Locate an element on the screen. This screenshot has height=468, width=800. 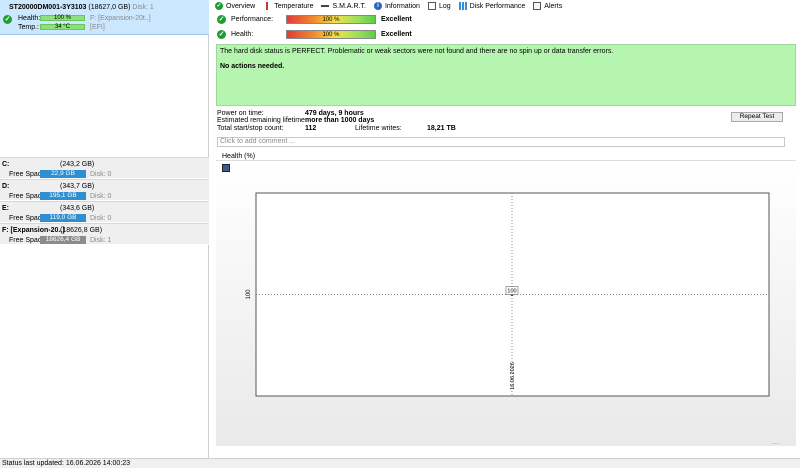
volume-disk: Disk: 1 is located at coordinates (101, 240).